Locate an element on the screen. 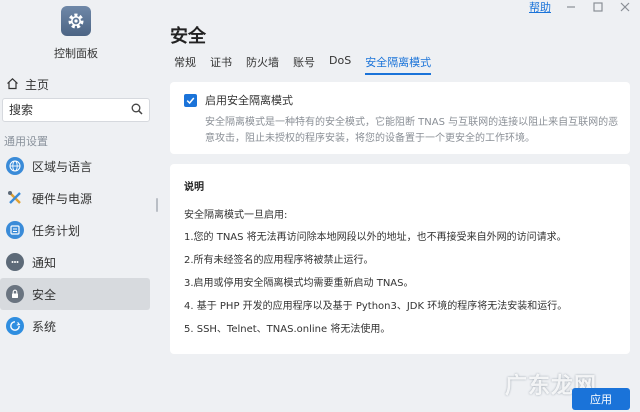 The image size is (640, 412). sidebar-item-region-language: 区域与语言 is located at coordinates (76, 166).